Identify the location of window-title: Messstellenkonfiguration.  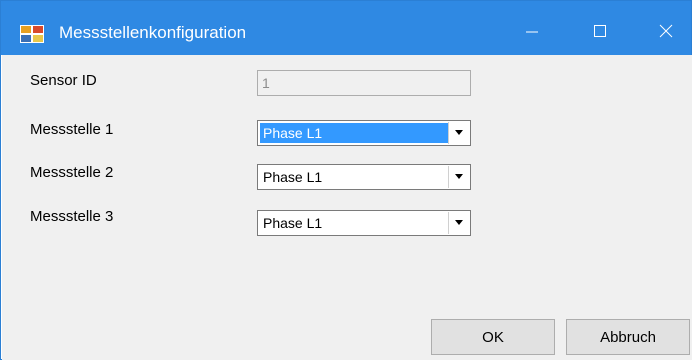
(153, 32).